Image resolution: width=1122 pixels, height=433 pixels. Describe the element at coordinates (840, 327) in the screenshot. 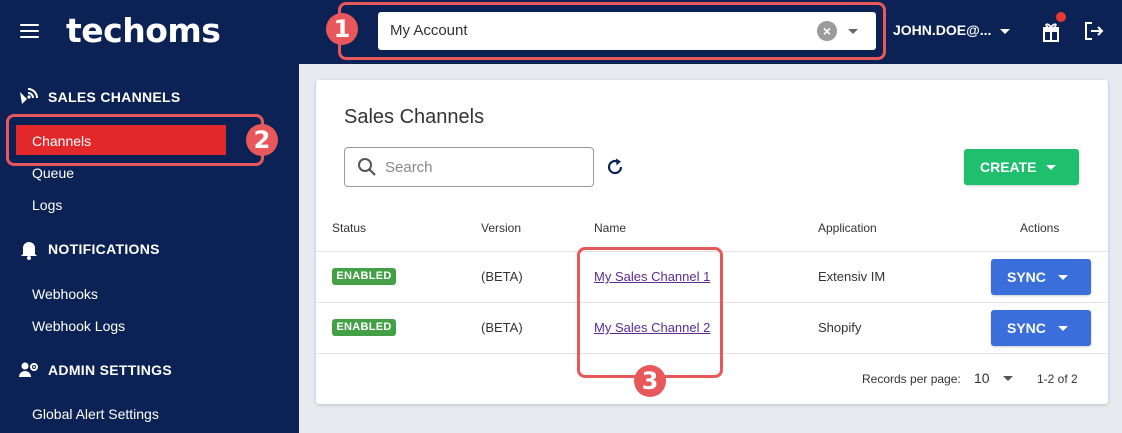

I see `application-cell: Shopify` at that location.